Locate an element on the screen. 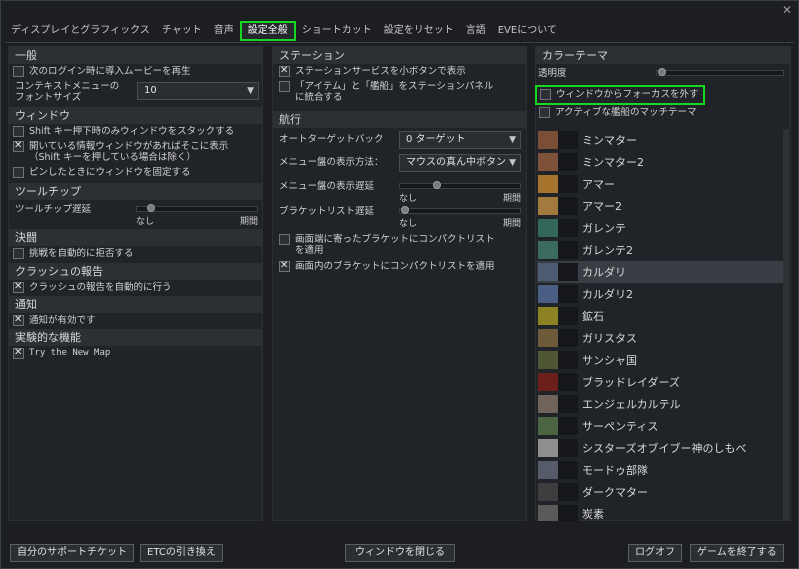 The width and height of the screenshot is (799, 569). small-buttons-row: ステーションサービスを小ボタンで表示 is located at coordinates (399, 71).